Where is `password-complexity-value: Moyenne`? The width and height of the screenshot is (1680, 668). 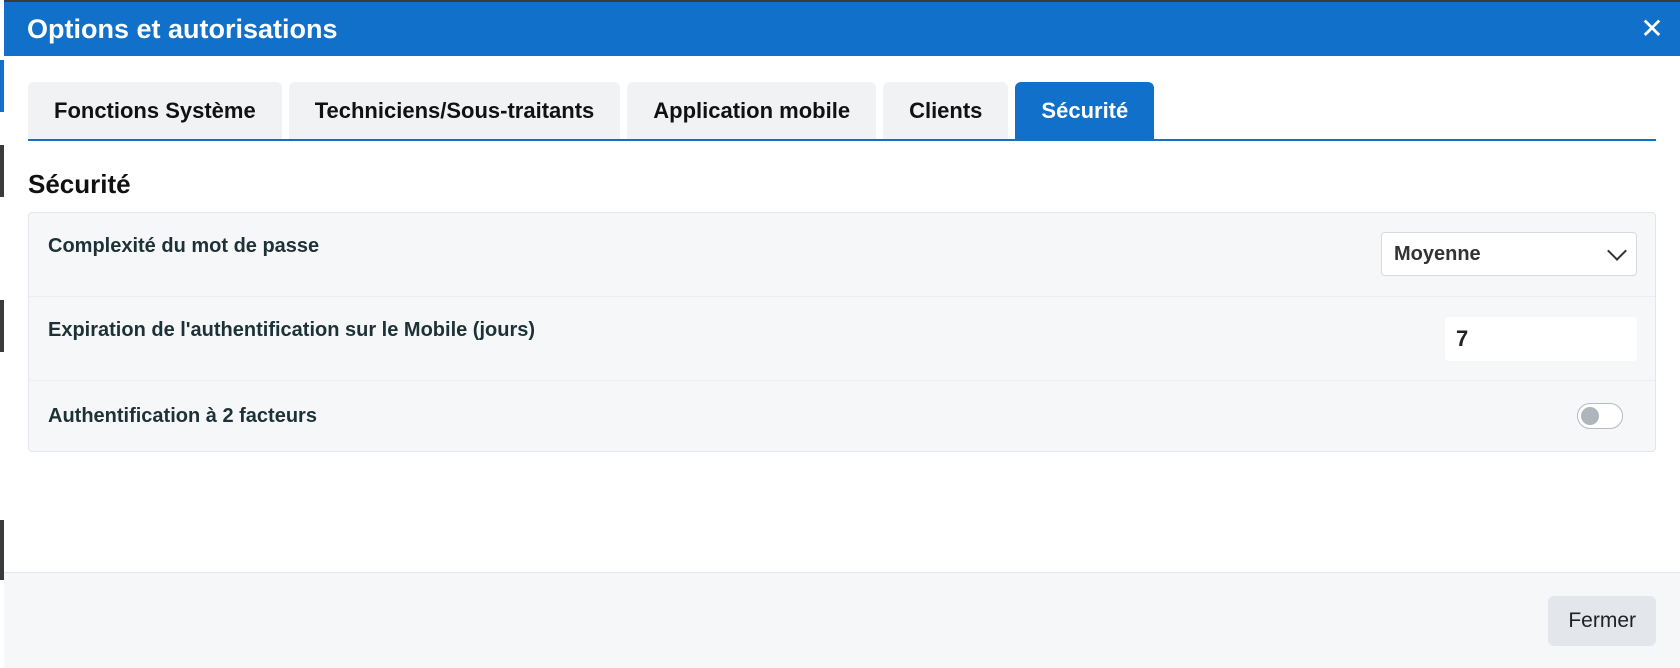
password-complexity-value: Moyenne is located at coordinates (1437, 253).